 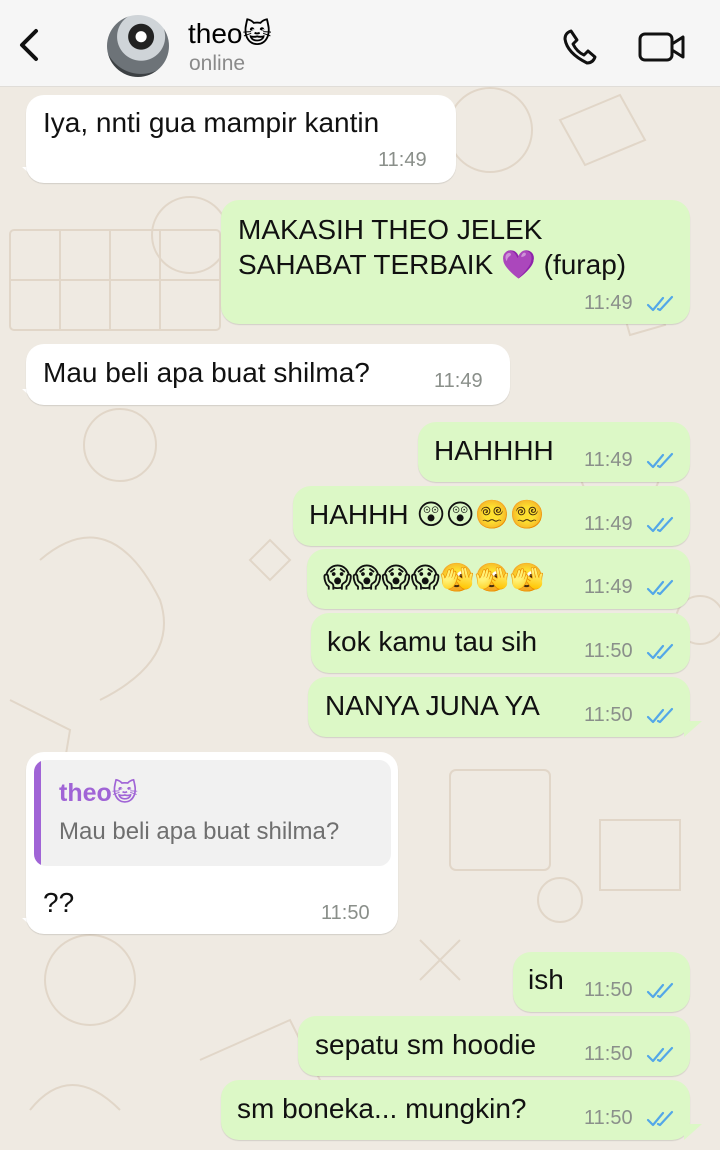 I want to click on message-text: Iya, nnti gua mampir kantin, so click(x=211, y=122).